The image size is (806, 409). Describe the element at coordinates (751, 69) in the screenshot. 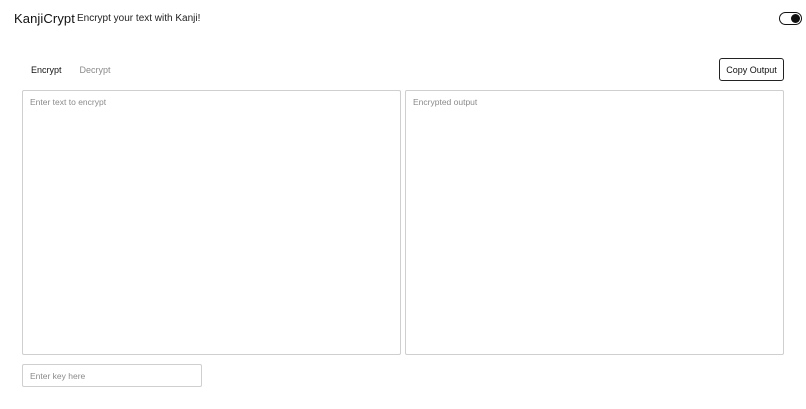

I see `copy-output-button: Copy Output` at that location.